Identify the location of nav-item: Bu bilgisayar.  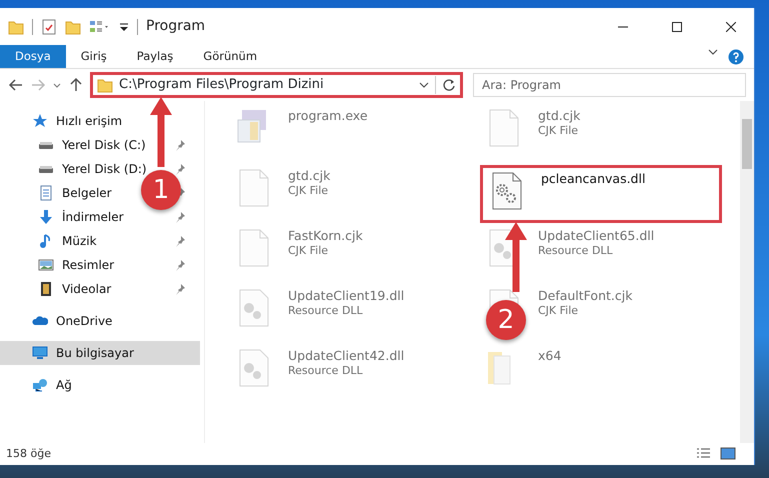
(100, 353).